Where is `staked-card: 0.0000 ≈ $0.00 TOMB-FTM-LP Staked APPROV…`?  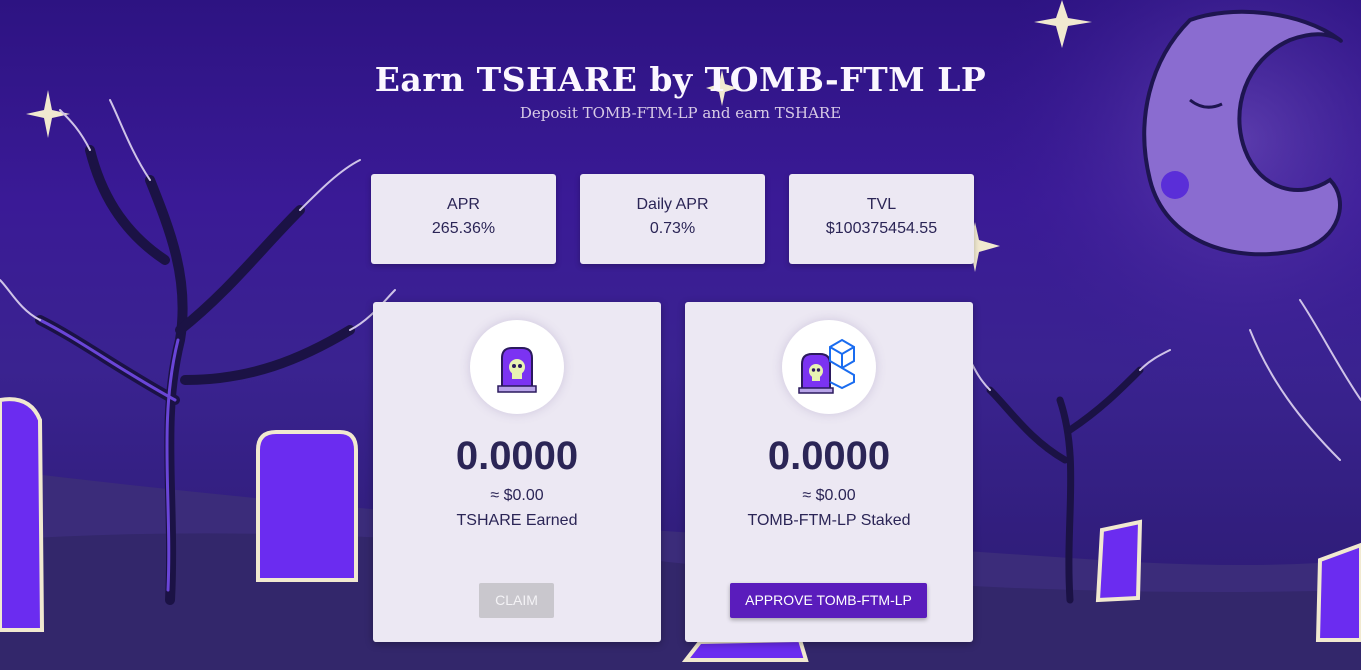 staked-card: 0.0000 ≈ $0.00 TOMB-FTM-LP Staked APPROV… is located at coordinates (829, 472).